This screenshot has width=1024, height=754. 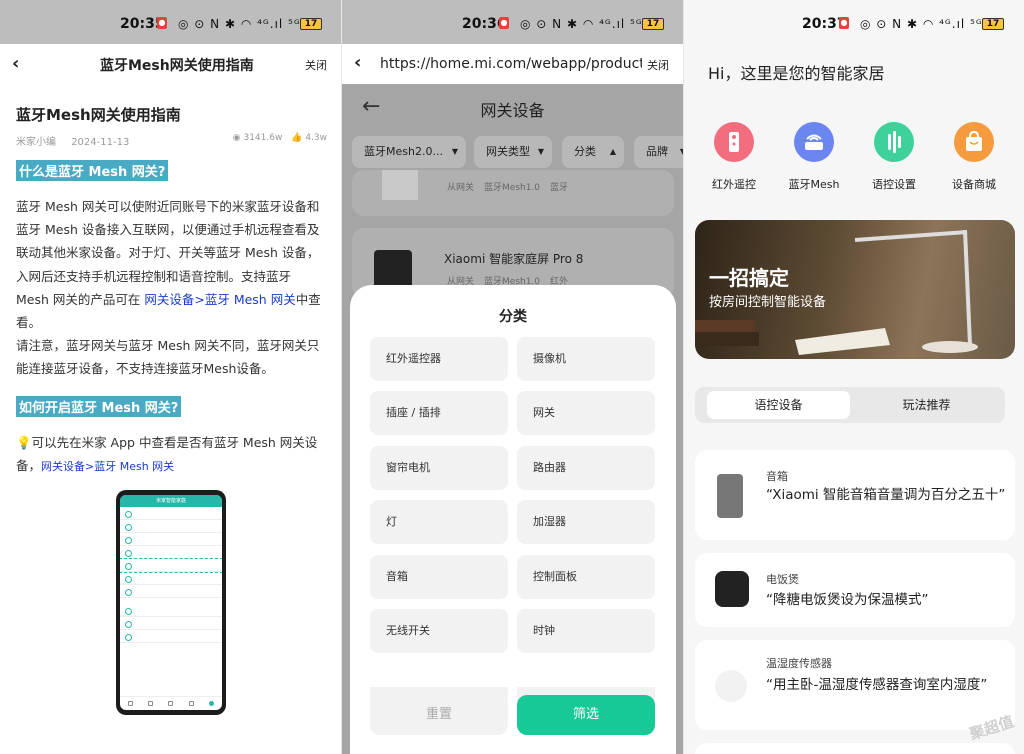 I want to click on filter-label: 品牌, so click(x=657, y=151).